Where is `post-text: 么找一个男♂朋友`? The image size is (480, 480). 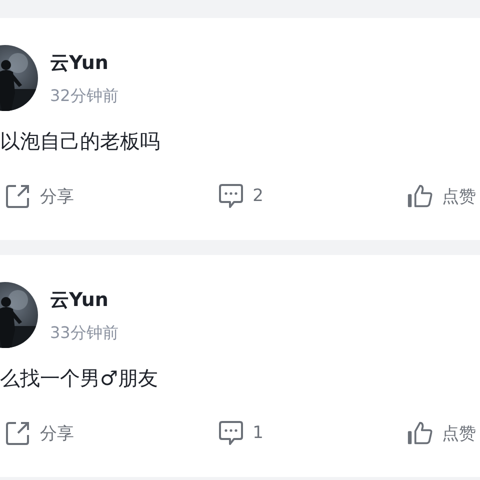 post-text: 么找一个男♂朋友 is located at coordinates (79, 378).